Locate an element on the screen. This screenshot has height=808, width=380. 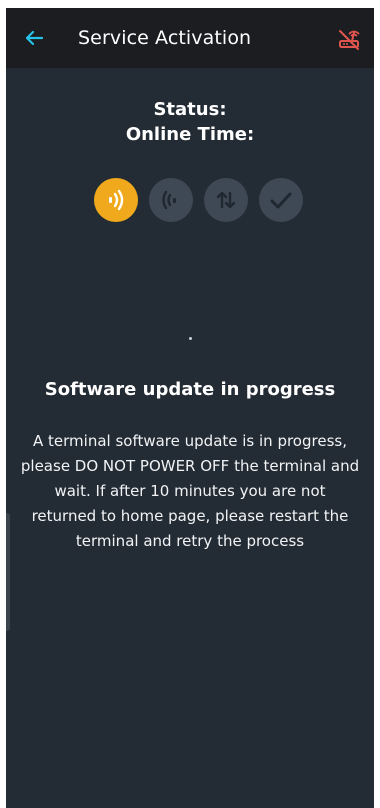
online-time-label: Online Time: is located at coordinates (190, 134).